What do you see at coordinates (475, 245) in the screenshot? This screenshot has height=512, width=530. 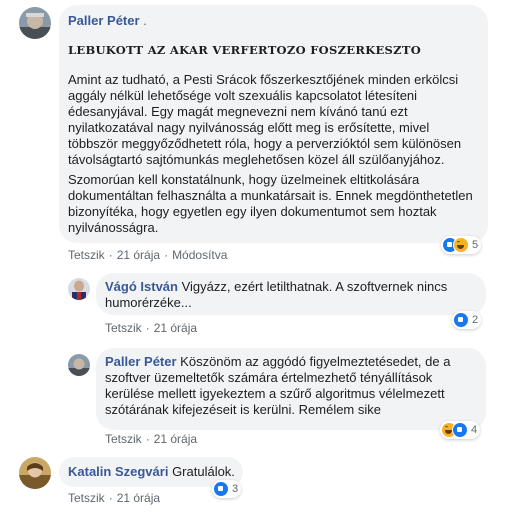 I see `reaction-count: 5` at bounding box center [475, 245].